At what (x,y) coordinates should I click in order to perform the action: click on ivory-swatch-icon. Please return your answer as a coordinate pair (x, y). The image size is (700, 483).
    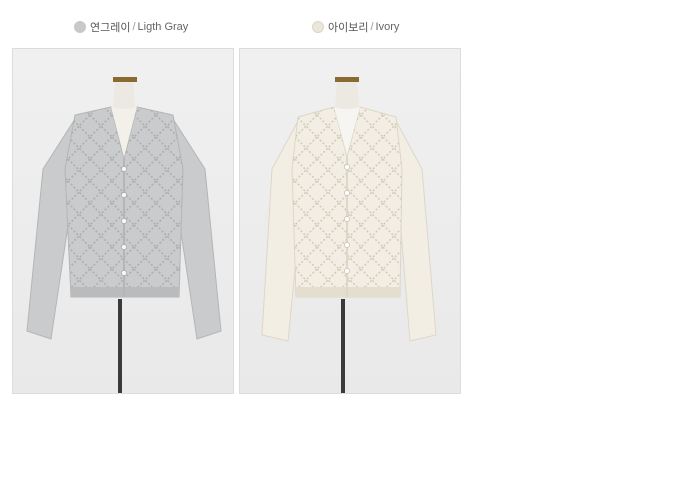
    Looking at the image, I should click on (318, 27).